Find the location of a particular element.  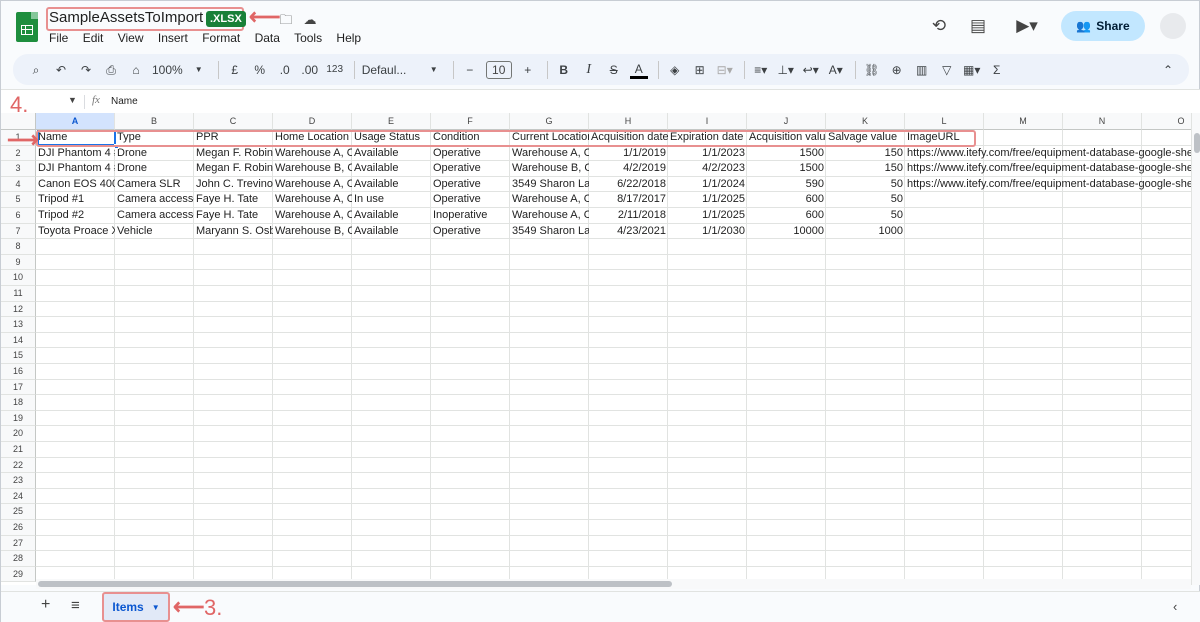

move-folder-icon: 🗀 is located at coordinates (286, 20).